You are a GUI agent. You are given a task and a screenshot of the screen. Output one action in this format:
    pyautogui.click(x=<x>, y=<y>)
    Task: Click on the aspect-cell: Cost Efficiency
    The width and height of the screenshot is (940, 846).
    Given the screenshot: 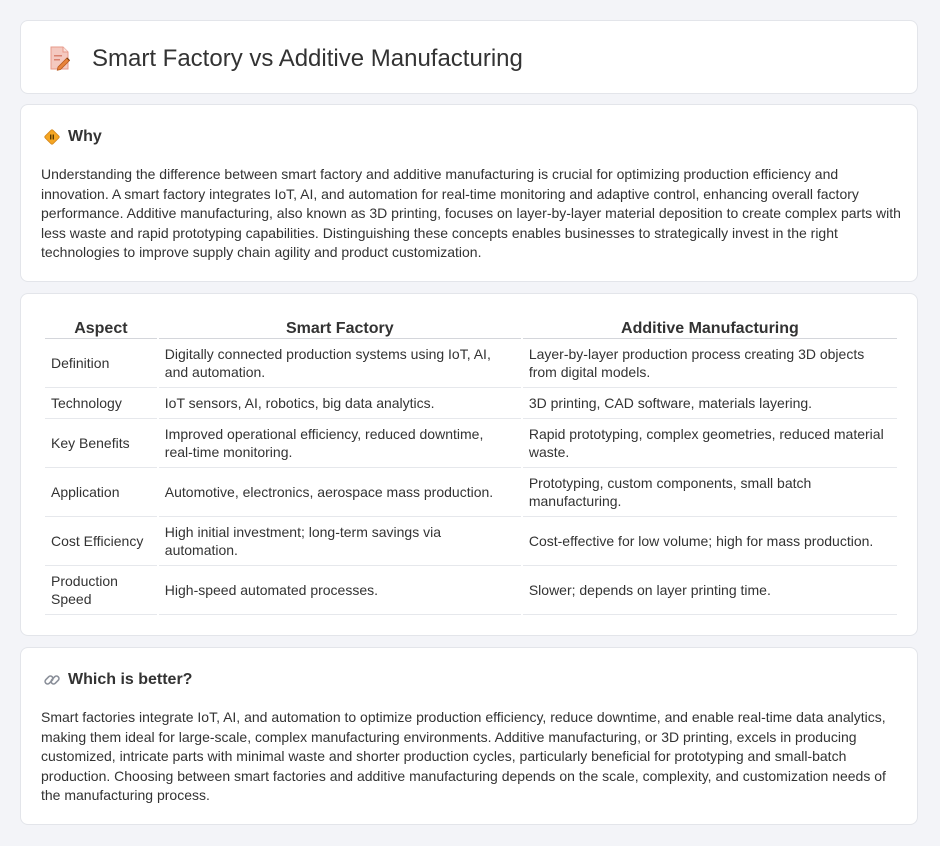 What is the action you would take?
    pyautogui.click(x=101, y=541)
    